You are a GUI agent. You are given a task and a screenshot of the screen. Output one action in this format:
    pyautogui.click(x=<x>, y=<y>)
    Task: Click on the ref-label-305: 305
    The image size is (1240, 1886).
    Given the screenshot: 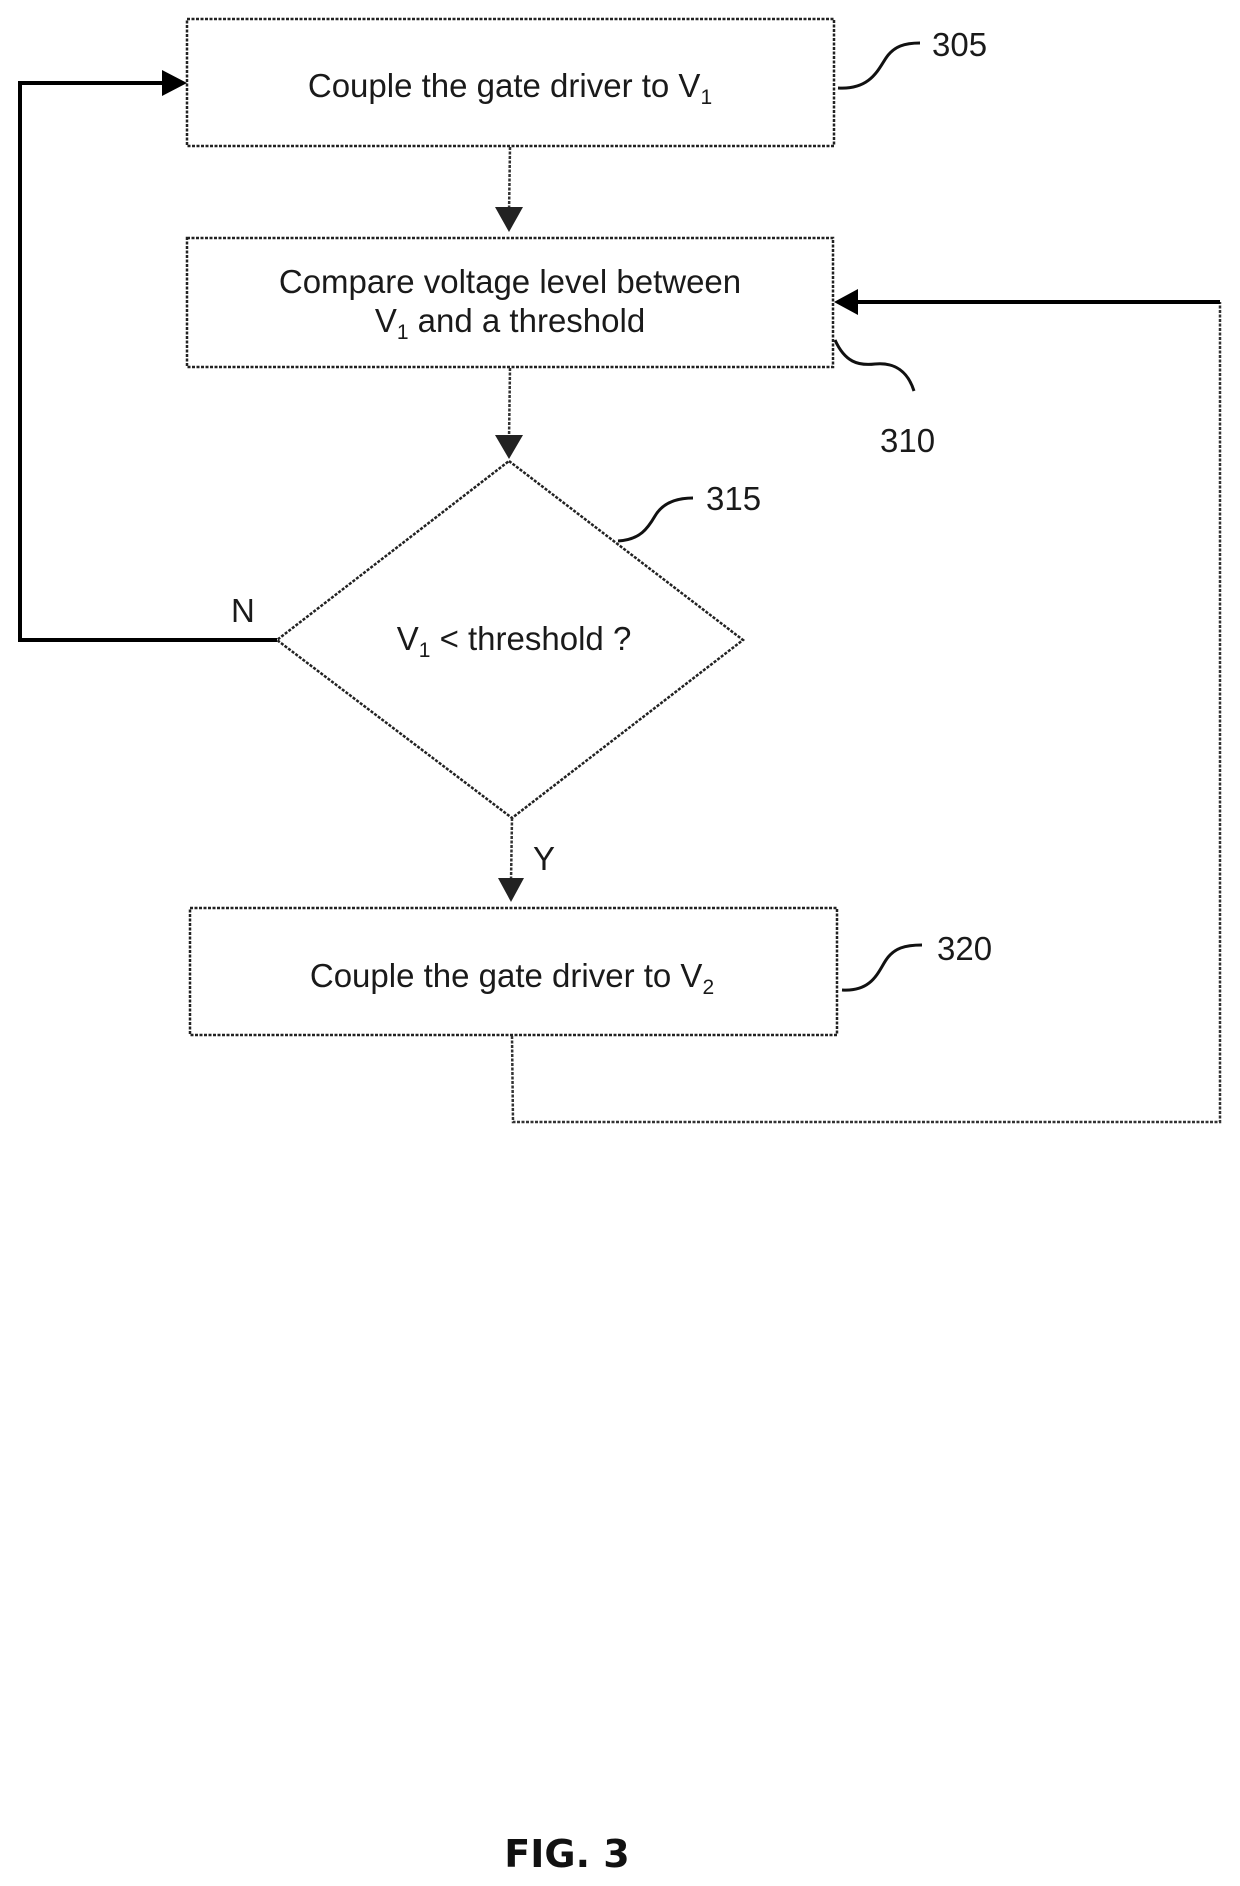 What is the action you would take?
    pyautogui.click(x=959, y=44)
    